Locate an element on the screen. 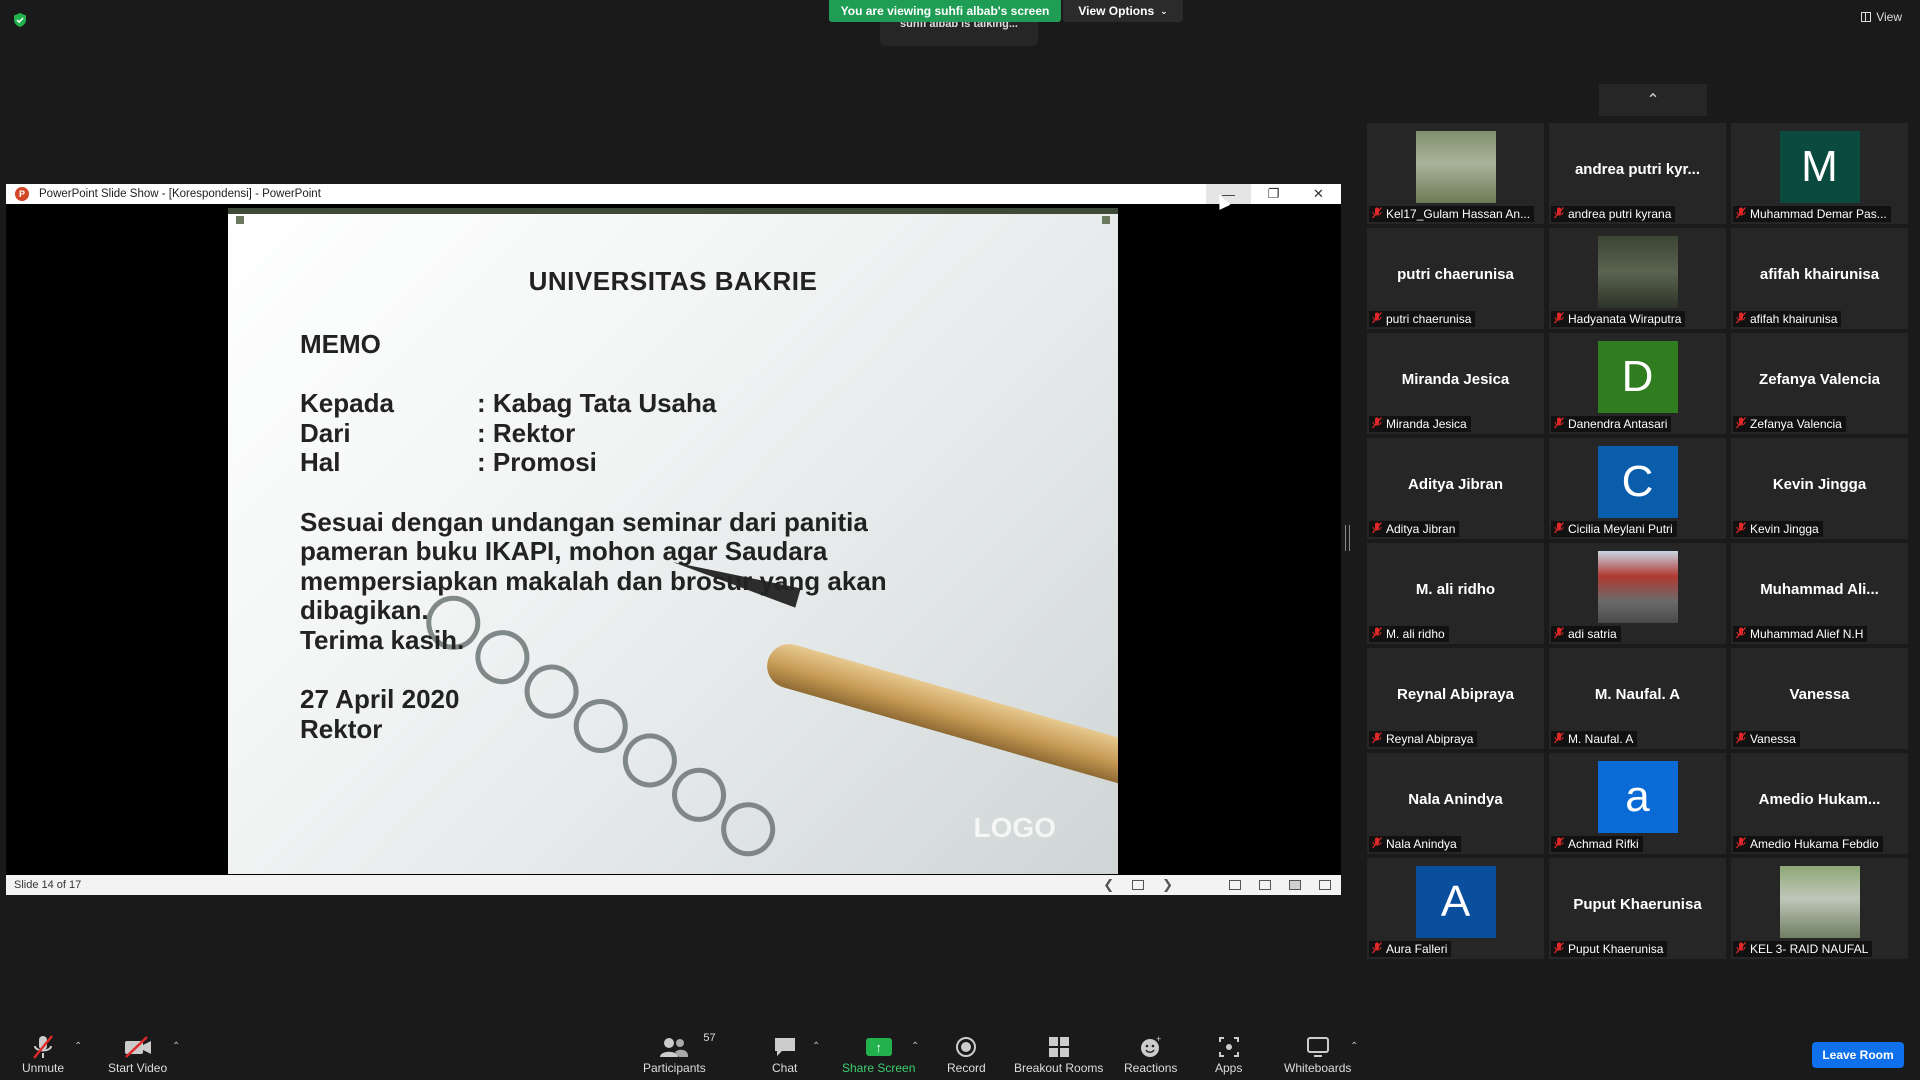 This screenshot has height=1080, width=1920. participant-tile: afifah khairunisa afifah khairunisa is located at coordinates (1819, 278).